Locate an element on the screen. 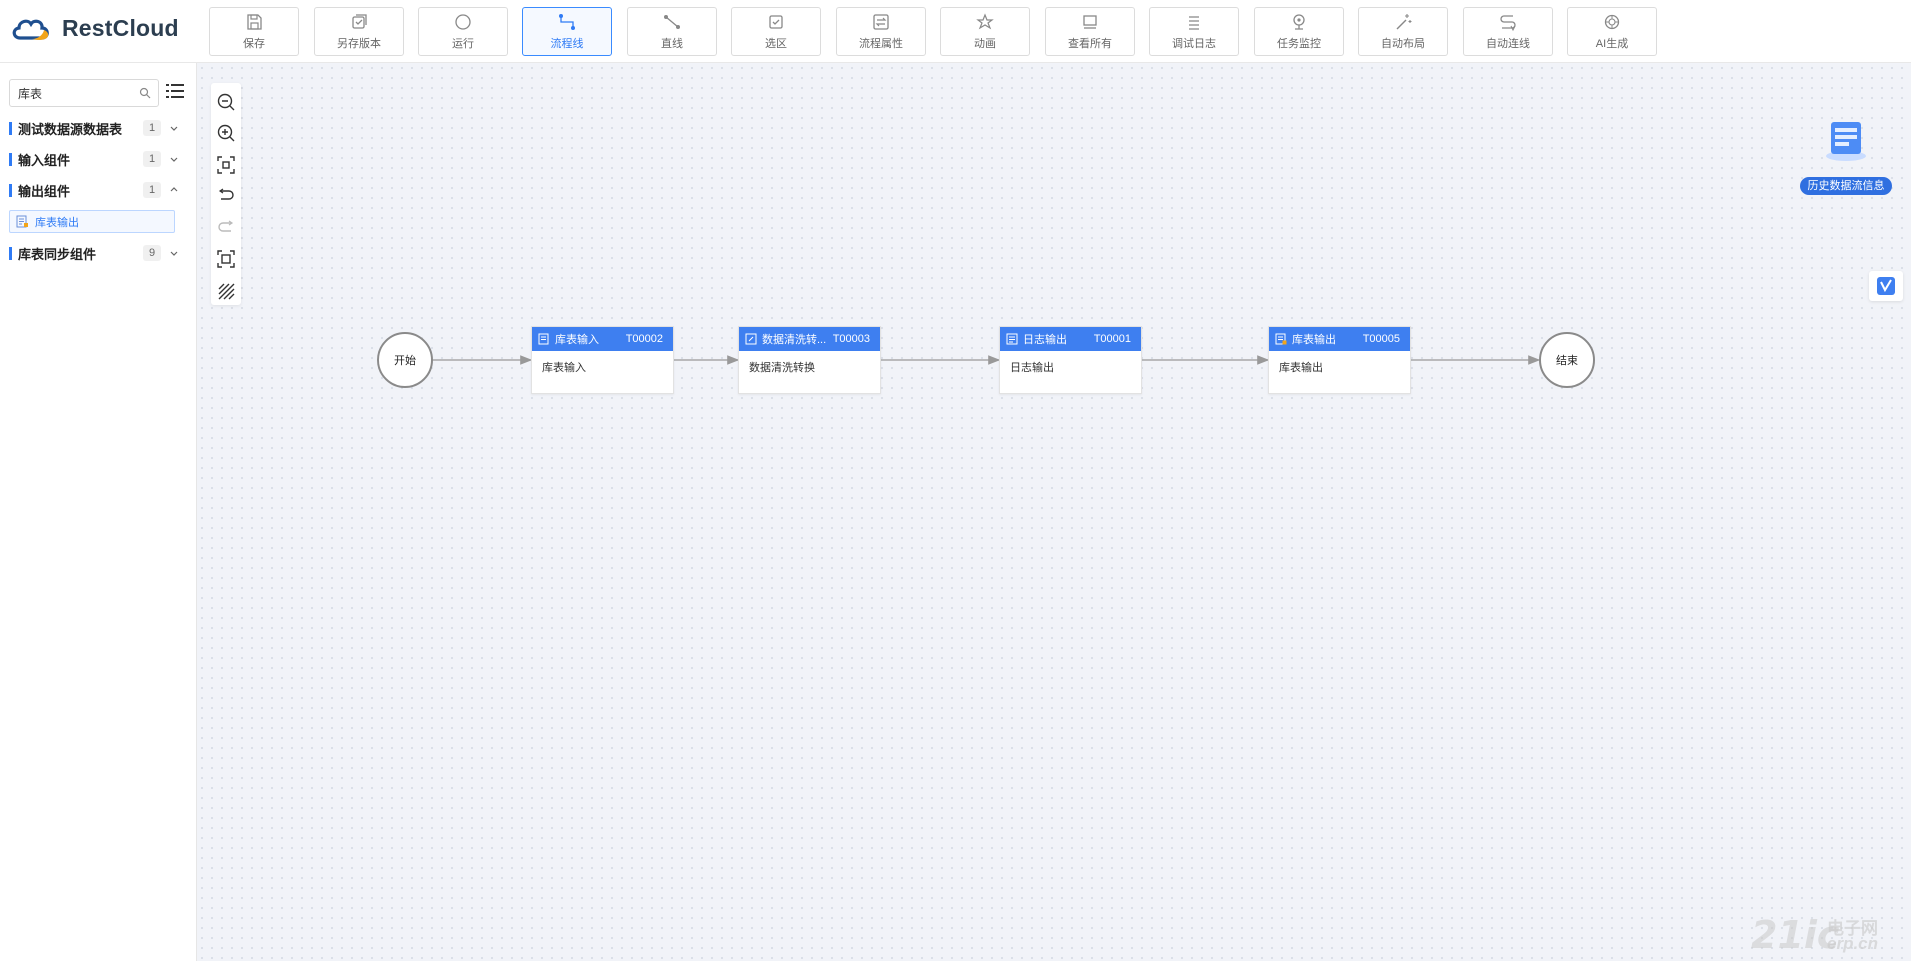  canvas-tools is located at coordinates (226, 194).